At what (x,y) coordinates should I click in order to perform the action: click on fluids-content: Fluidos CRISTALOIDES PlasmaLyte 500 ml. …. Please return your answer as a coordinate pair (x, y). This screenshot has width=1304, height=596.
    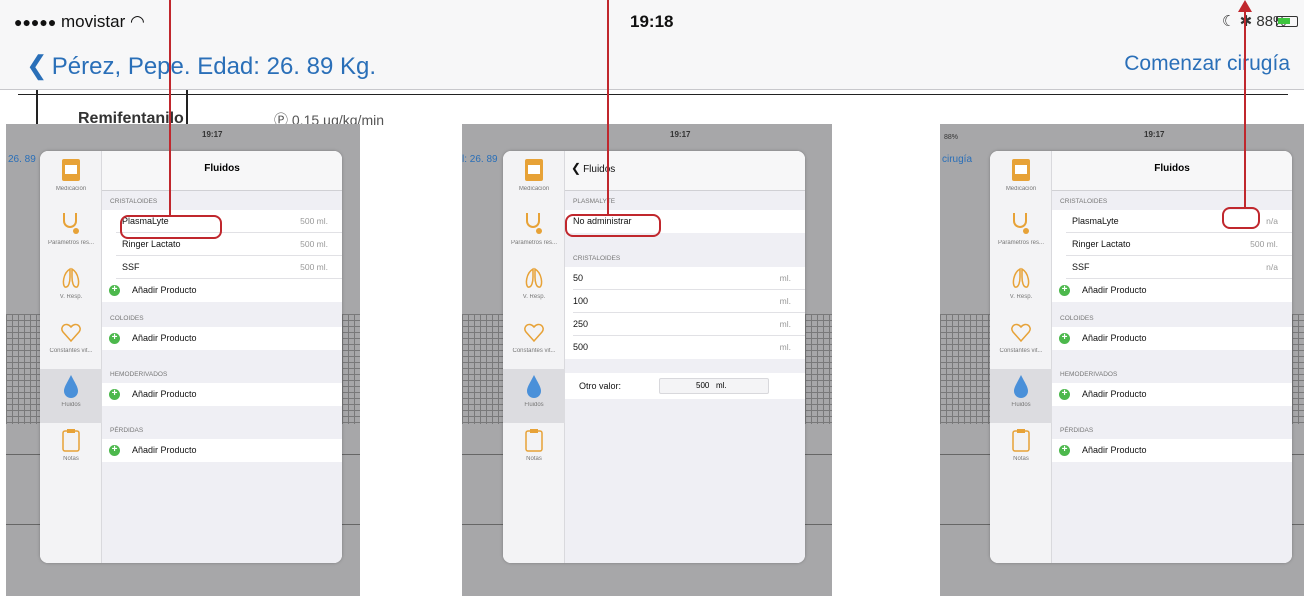
    Looking at the image, I should click on (222, 357).